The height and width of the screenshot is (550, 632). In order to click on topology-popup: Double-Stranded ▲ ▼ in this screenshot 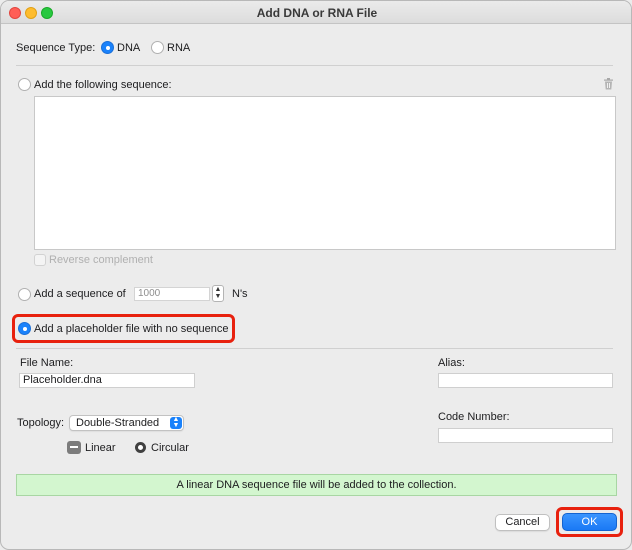, I will do `click(126, 423)`.